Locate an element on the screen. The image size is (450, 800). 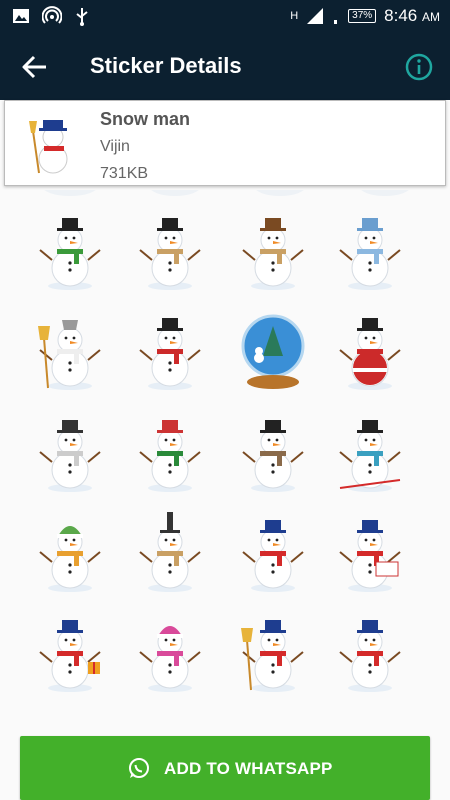
back-arrow-icon is located at coordinates (35, 67).